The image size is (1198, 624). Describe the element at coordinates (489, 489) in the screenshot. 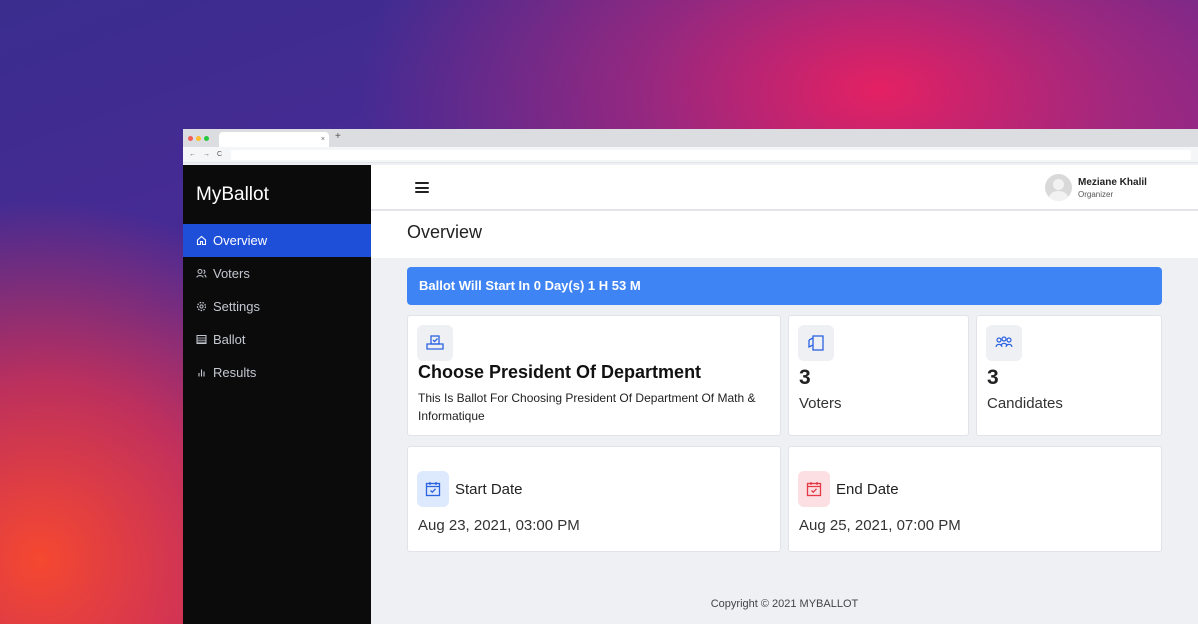

I see `start-date-label: Start Date` at that location.